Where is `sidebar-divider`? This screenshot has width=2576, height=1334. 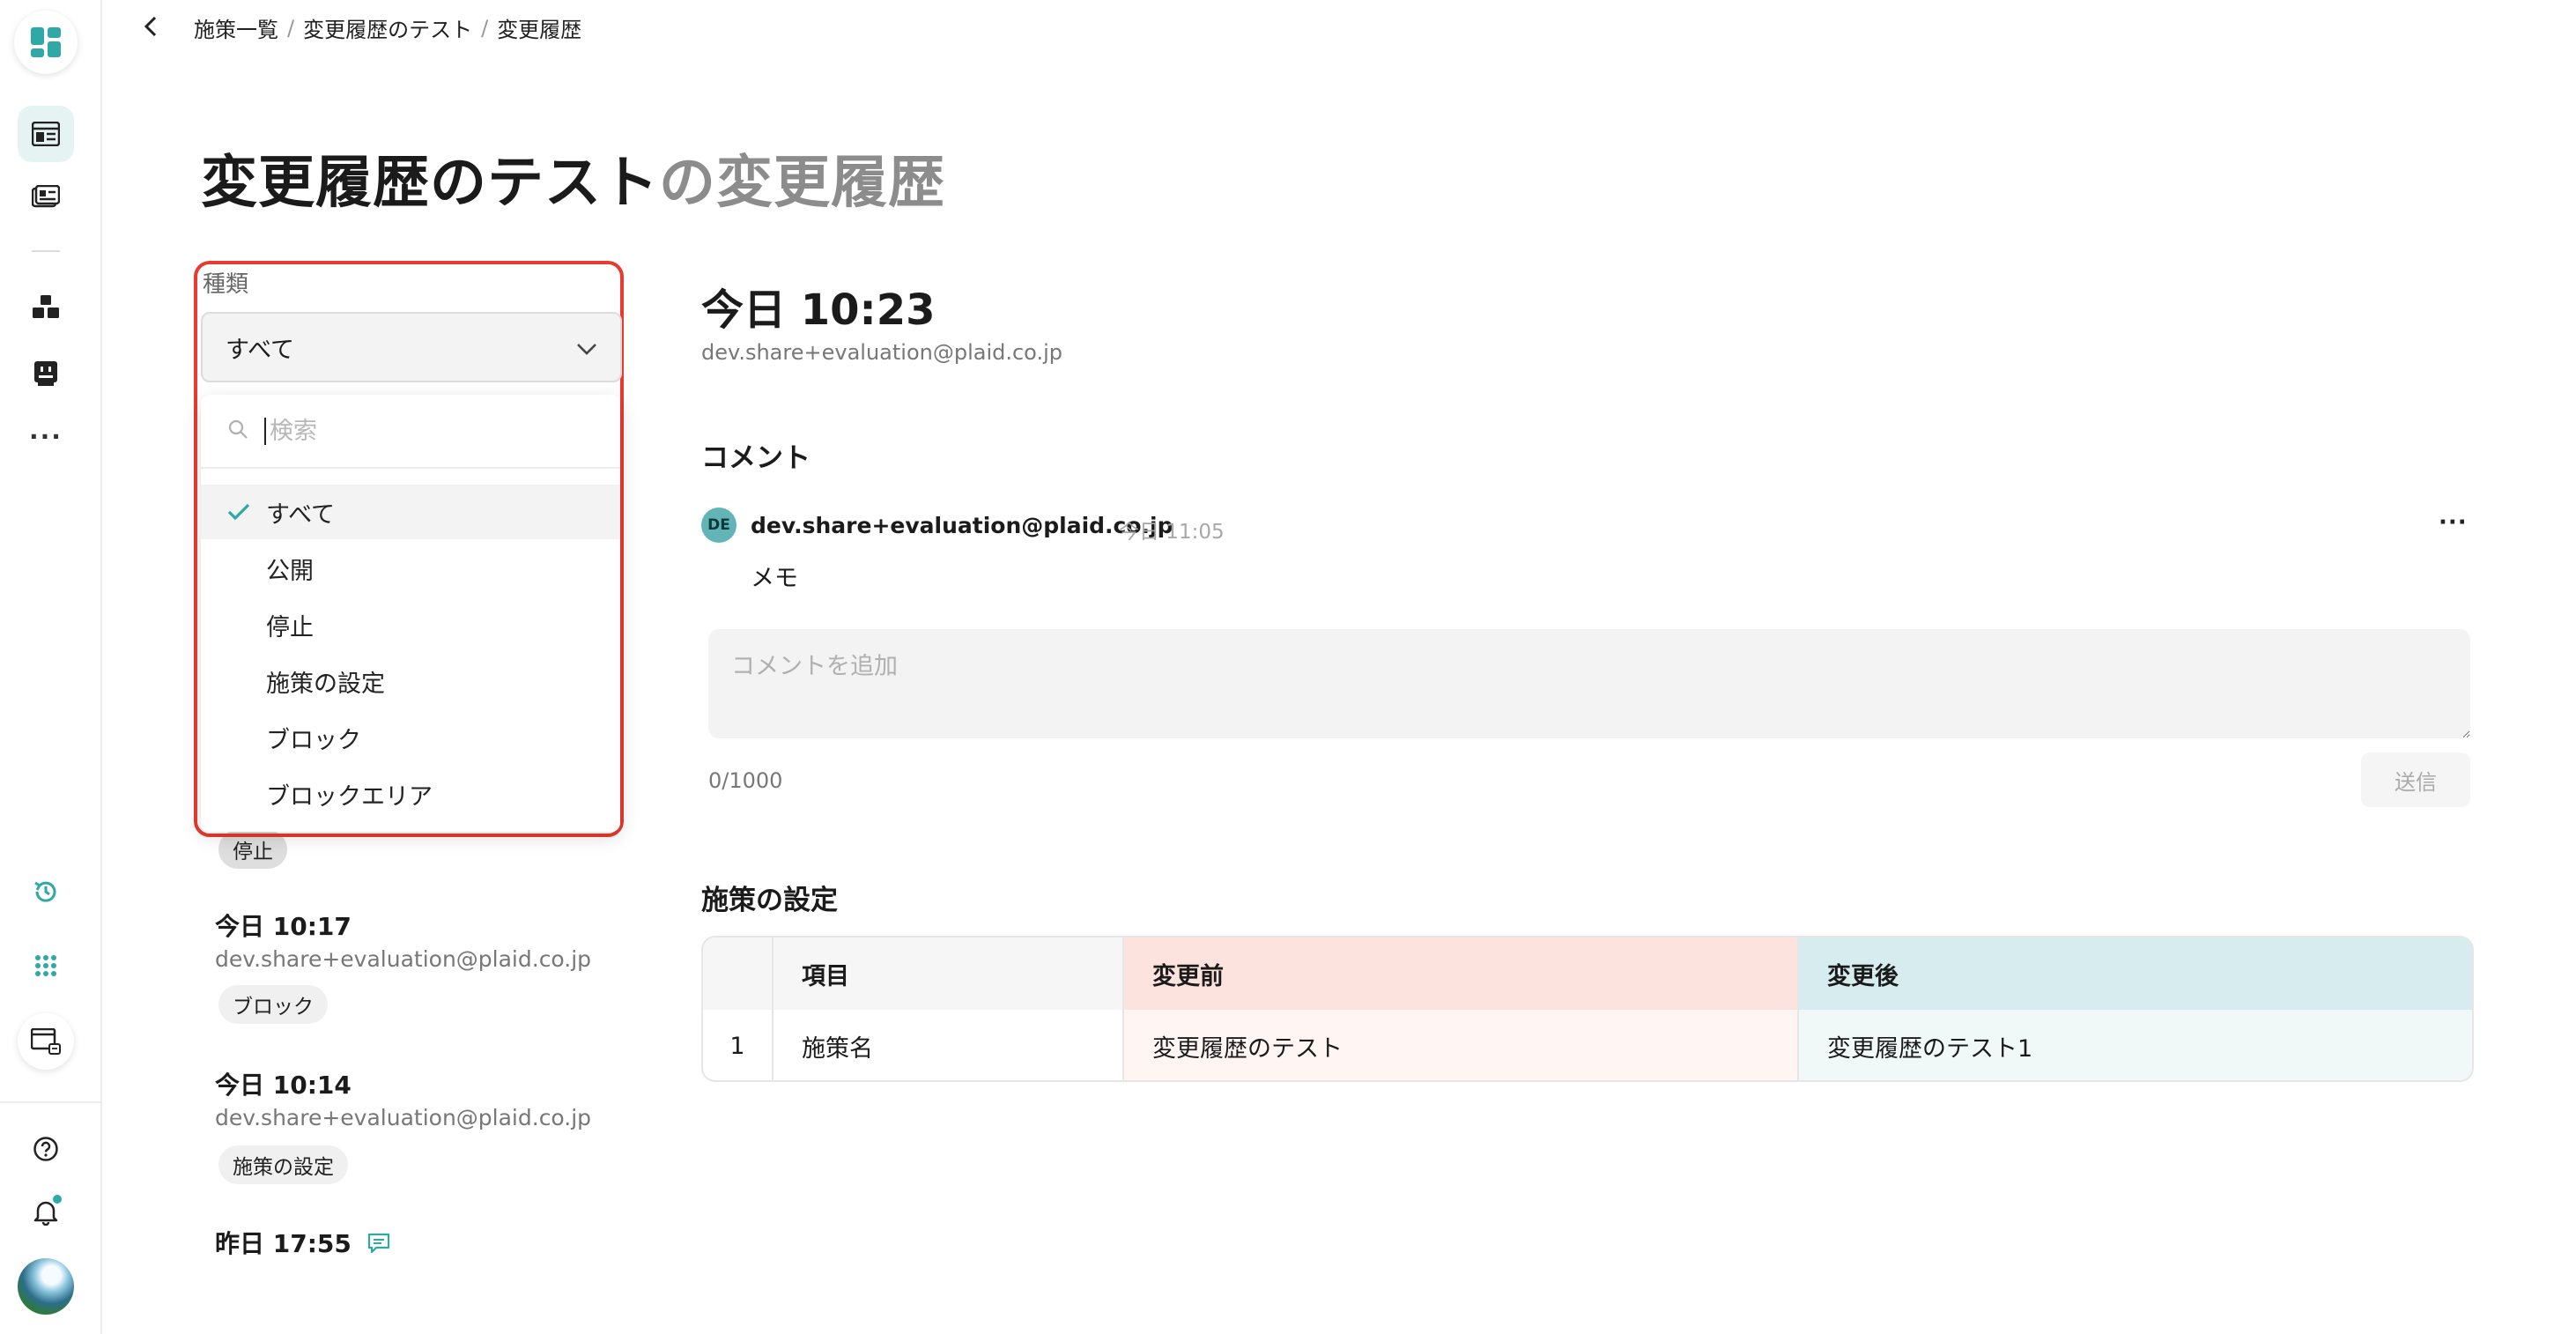 sidebar-divider is located at coordinates (46, 251).